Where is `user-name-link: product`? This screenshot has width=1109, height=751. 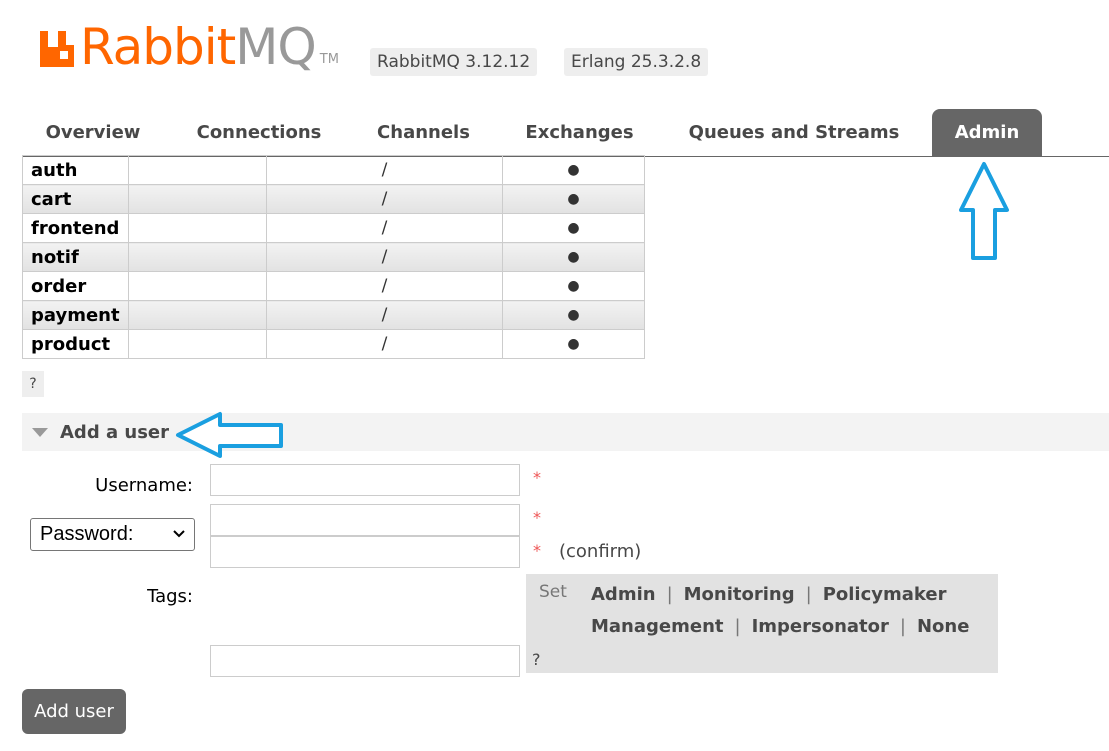
user-name-link: product is located at coordinates (75, 344).